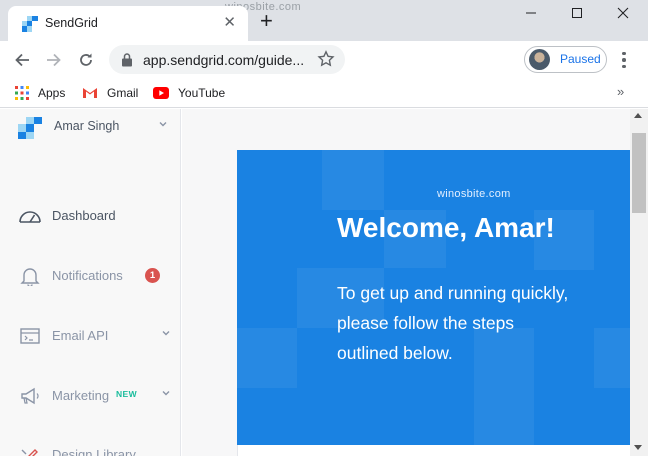 This screenshot has width=648, height=456. Describe the element at coordinates (580, 59) in the screenshot. I see `profile-status: Paused` at that location.